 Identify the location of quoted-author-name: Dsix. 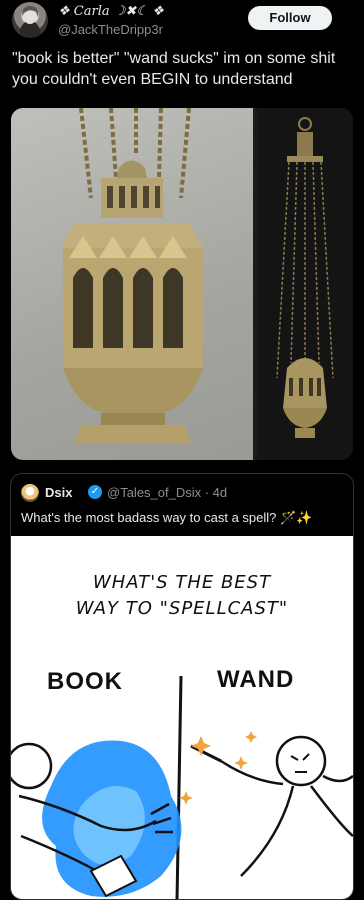
(58, 492).